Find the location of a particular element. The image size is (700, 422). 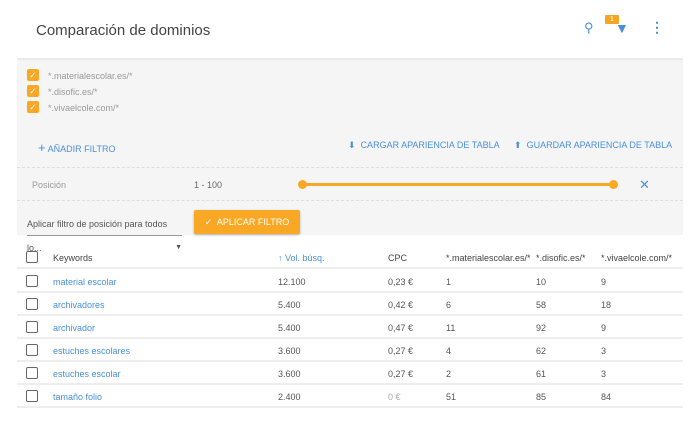

page-title: Comparación de dominios is located at coordinates (123, 30).